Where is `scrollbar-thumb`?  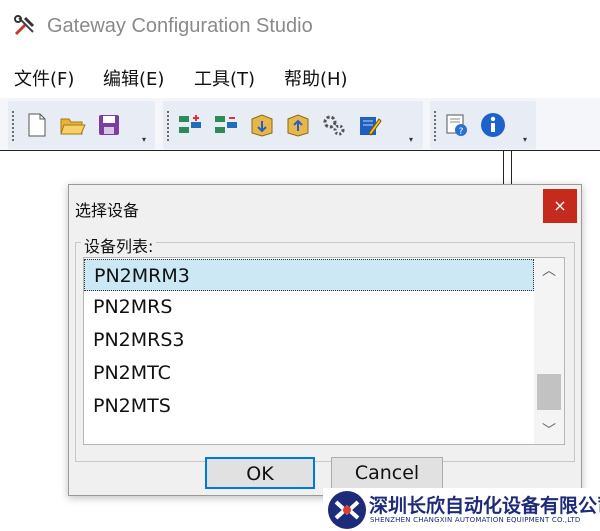 scrollbar-thumb is located at coordinates (549, 392).